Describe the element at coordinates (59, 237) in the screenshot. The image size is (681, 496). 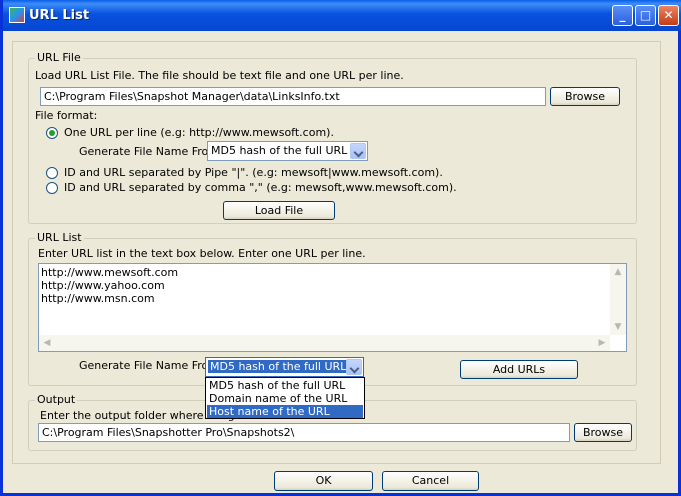
I see `url-list-legend: URL List` at that location.